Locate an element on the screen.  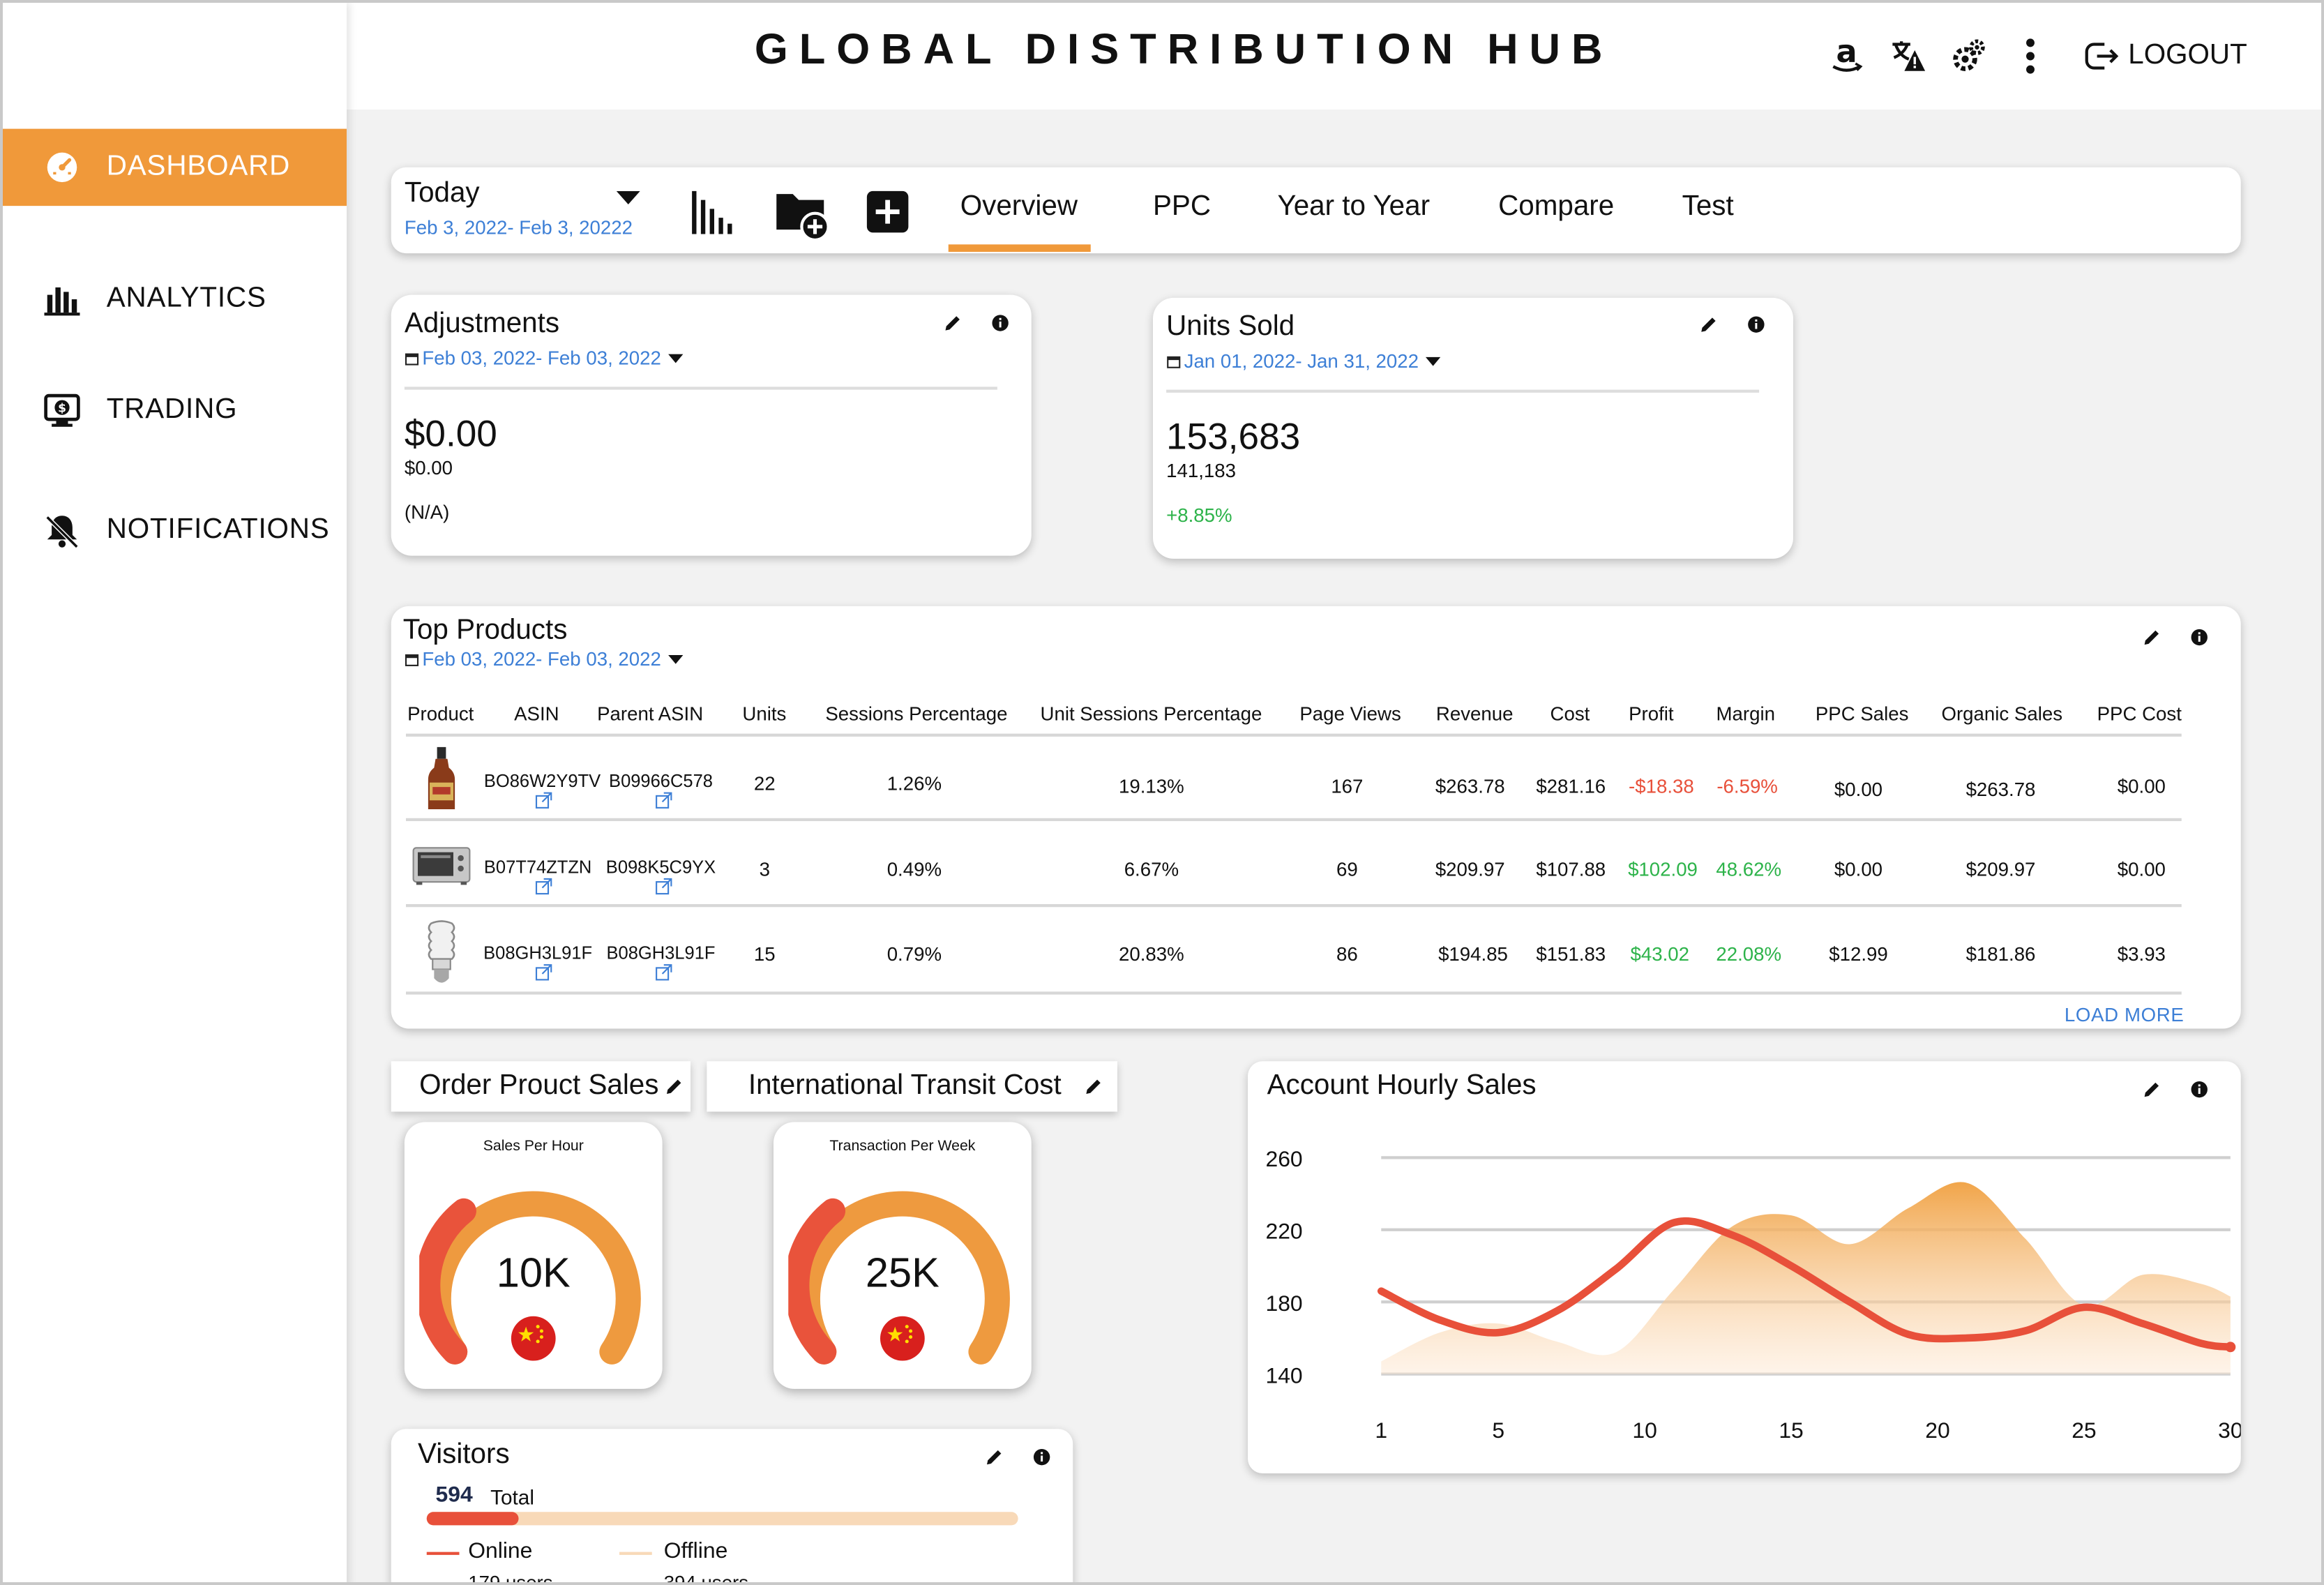
add-box-icon is located at coordinates (888, 216).